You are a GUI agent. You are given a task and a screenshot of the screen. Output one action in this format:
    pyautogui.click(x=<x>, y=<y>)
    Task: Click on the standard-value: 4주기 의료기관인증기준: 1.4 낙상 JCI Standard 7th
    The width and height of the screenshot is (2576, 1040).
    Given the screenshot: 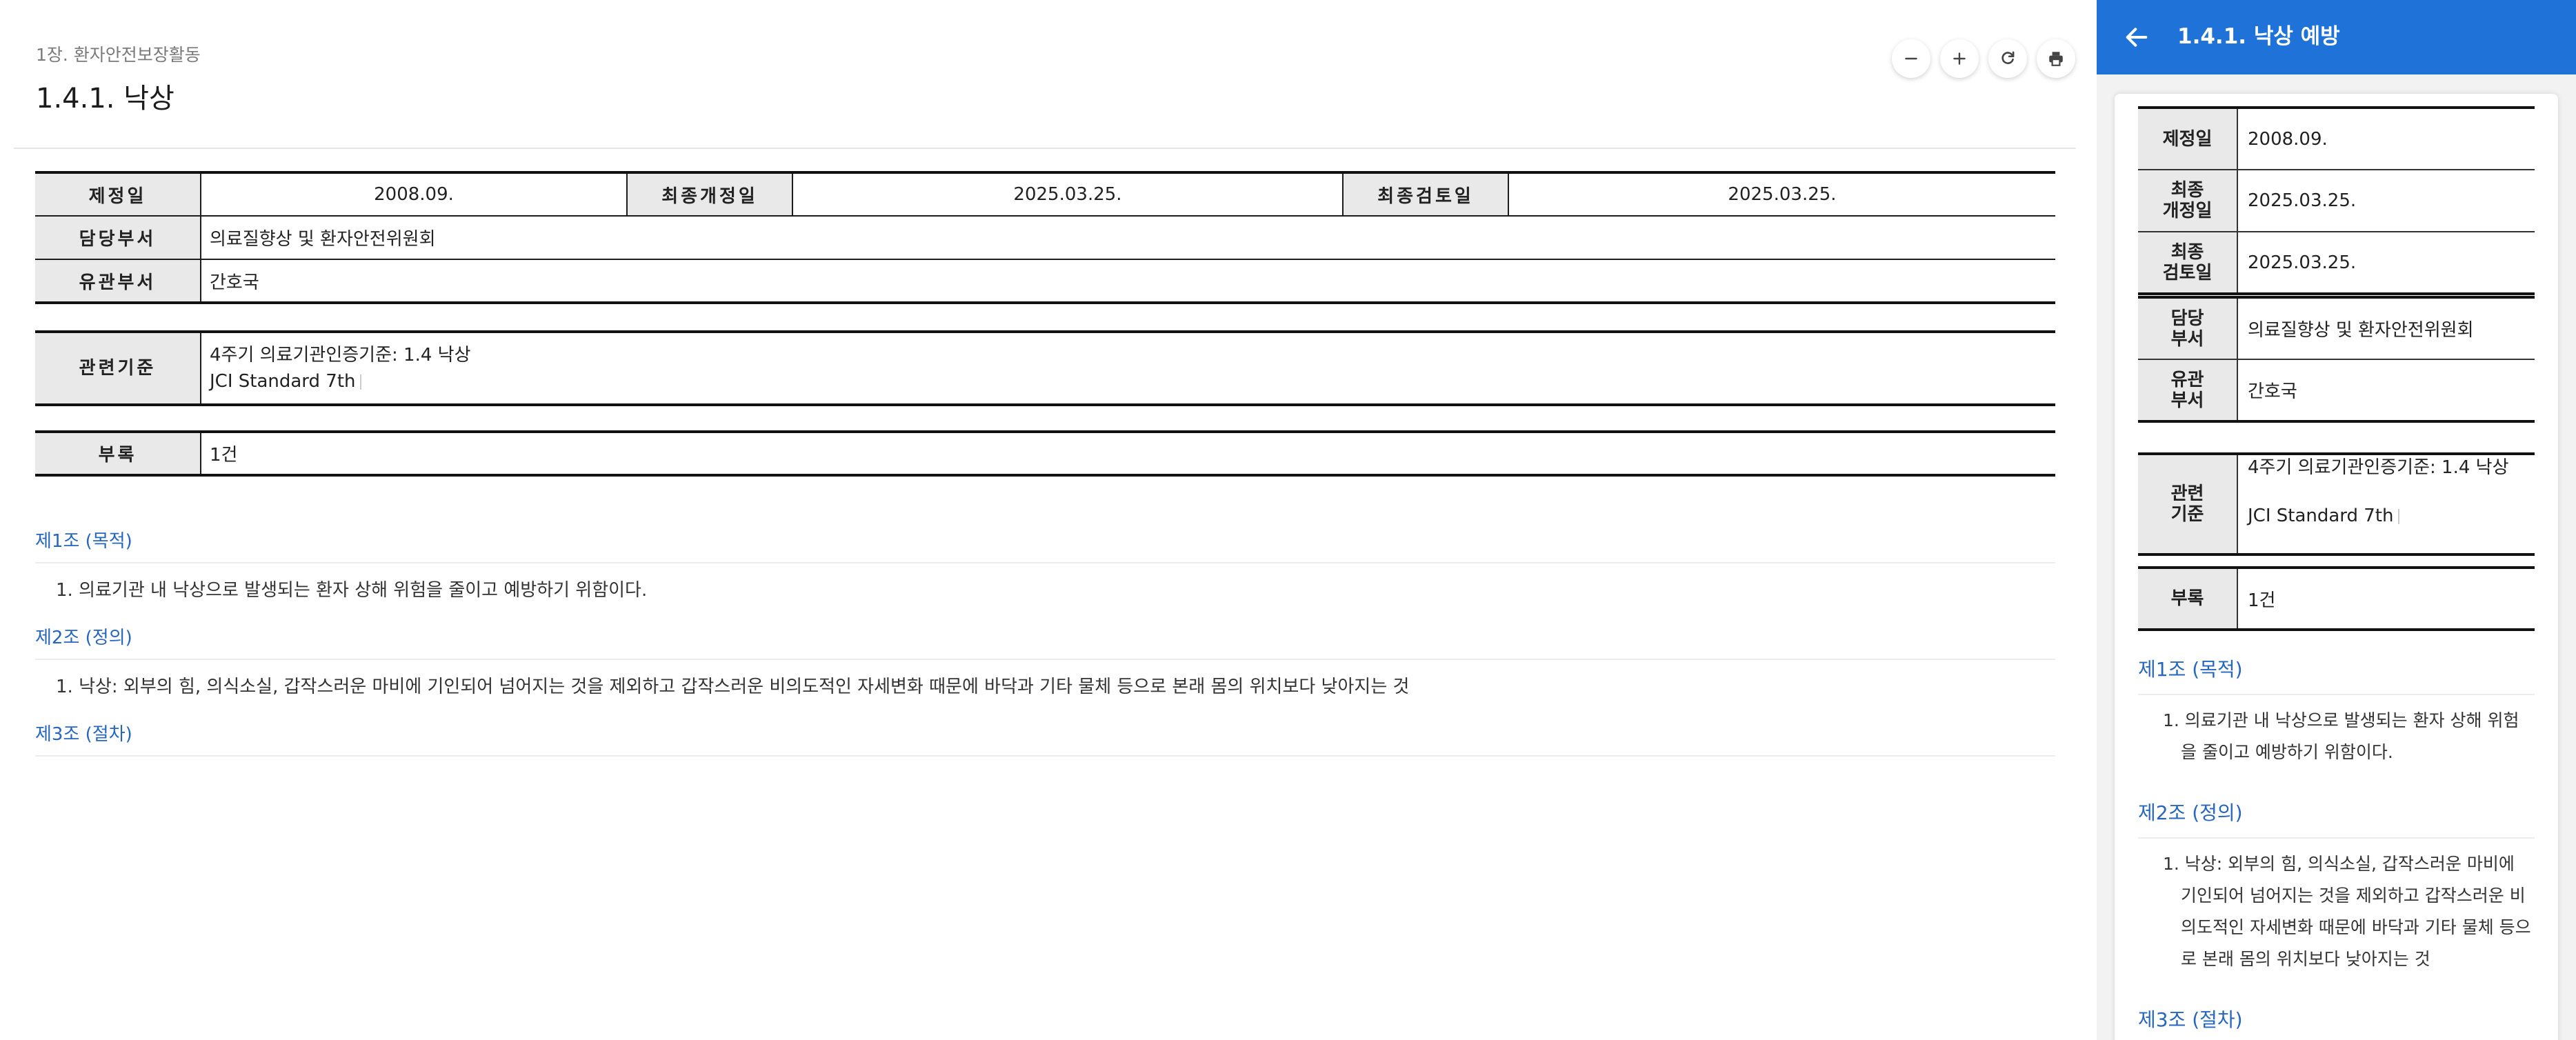 What is the action you would take?
    pyautogui.click(x=1128, y=368)
    